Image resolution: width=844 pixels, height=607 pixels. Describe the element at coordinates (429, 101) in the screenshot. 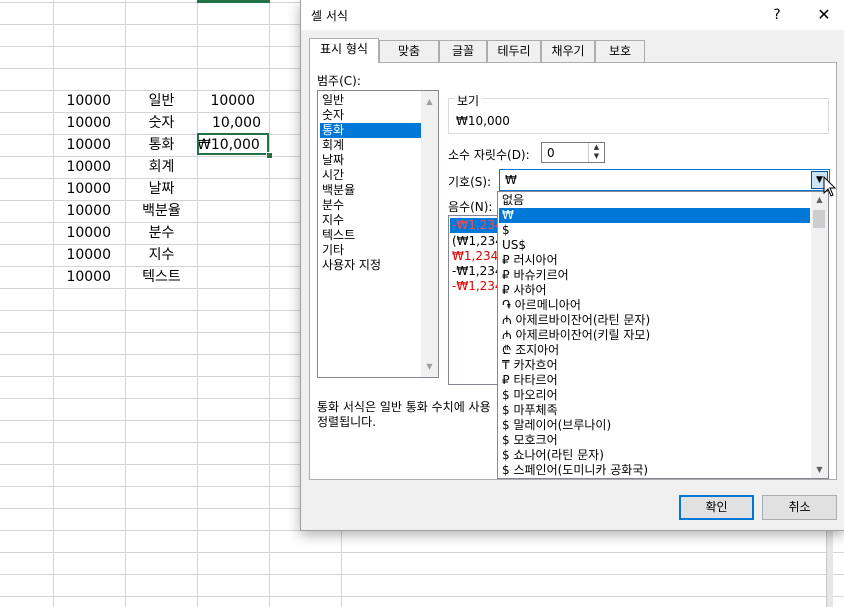

I see `scroll-up-icon: ▲` at that location.